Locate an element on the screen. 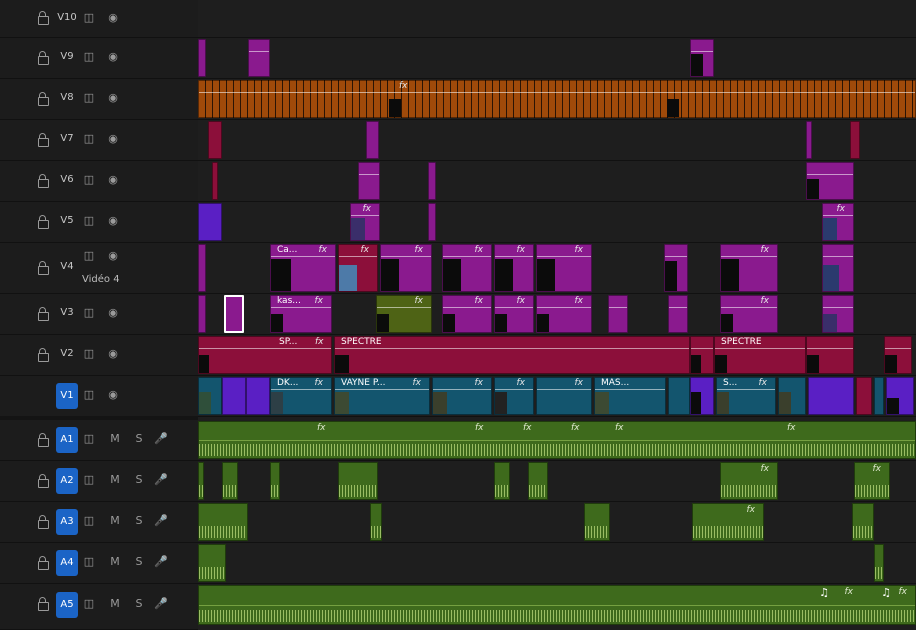 Image resolution: width=916 pixels, height=630 pixels. track-label-v5: V5 is located at coordinates (67, 220).